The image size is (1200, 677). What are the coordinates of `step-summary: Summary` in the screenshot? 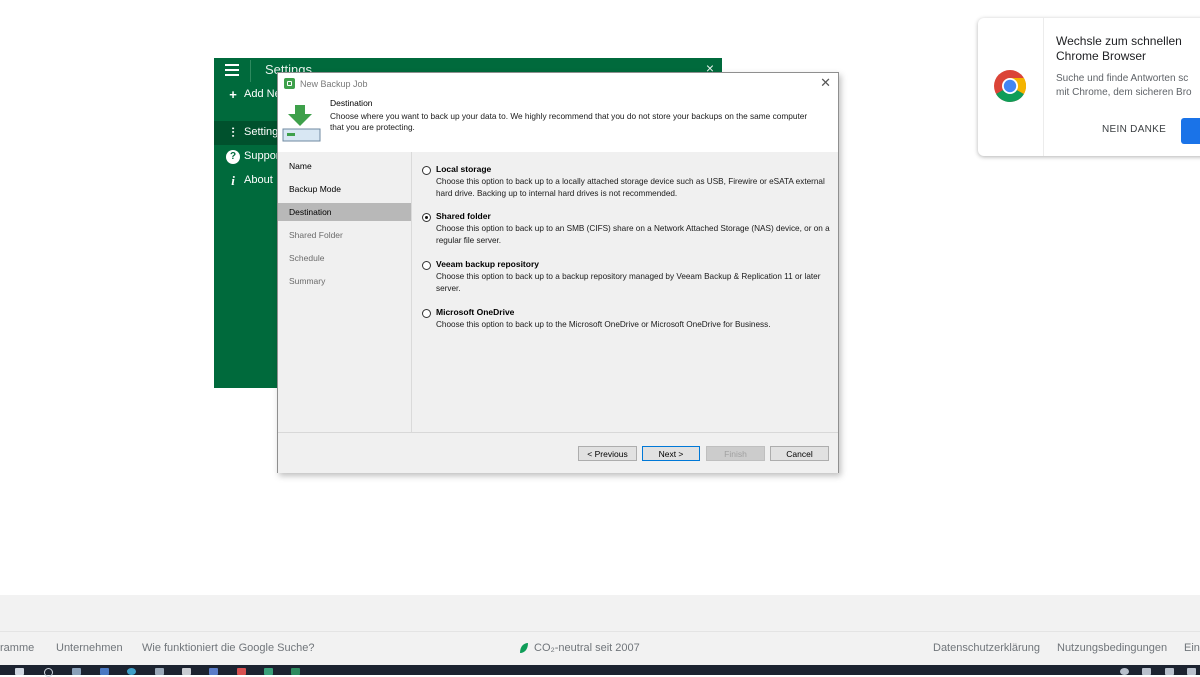 It's located at (344, 281).